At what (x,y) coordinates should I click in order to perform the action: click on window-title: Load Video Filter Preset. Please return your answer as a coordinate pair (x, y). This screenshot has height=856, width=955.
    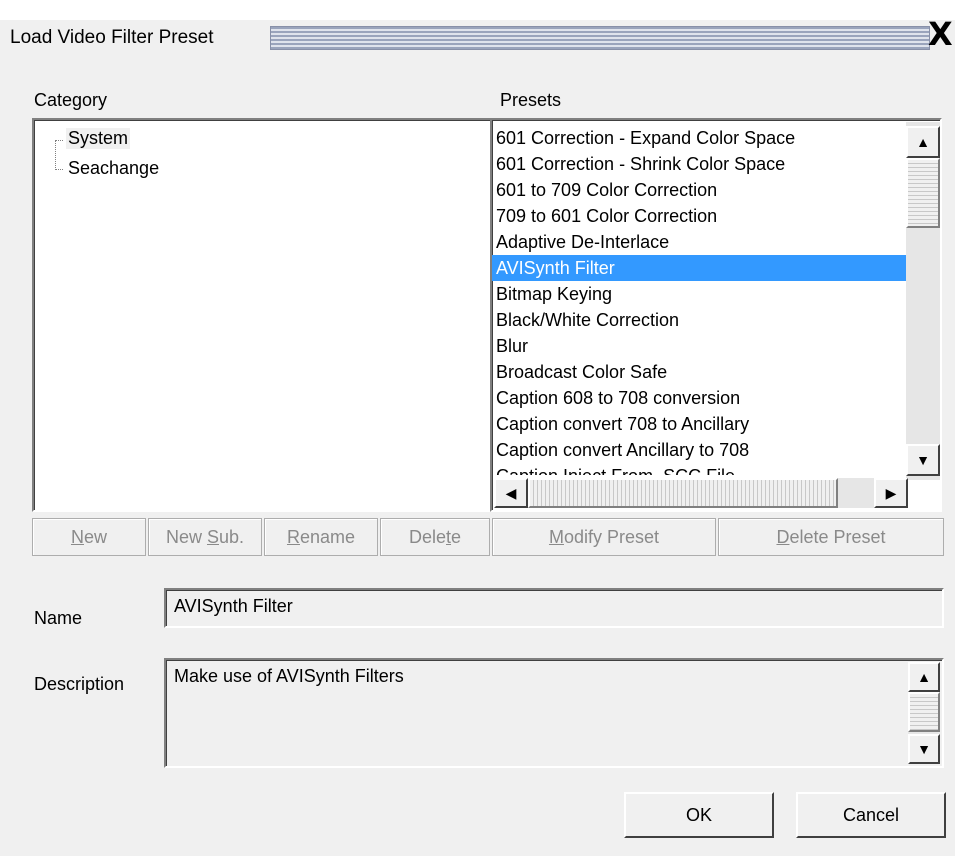
    Looking at the image, I should click on (114, 38).